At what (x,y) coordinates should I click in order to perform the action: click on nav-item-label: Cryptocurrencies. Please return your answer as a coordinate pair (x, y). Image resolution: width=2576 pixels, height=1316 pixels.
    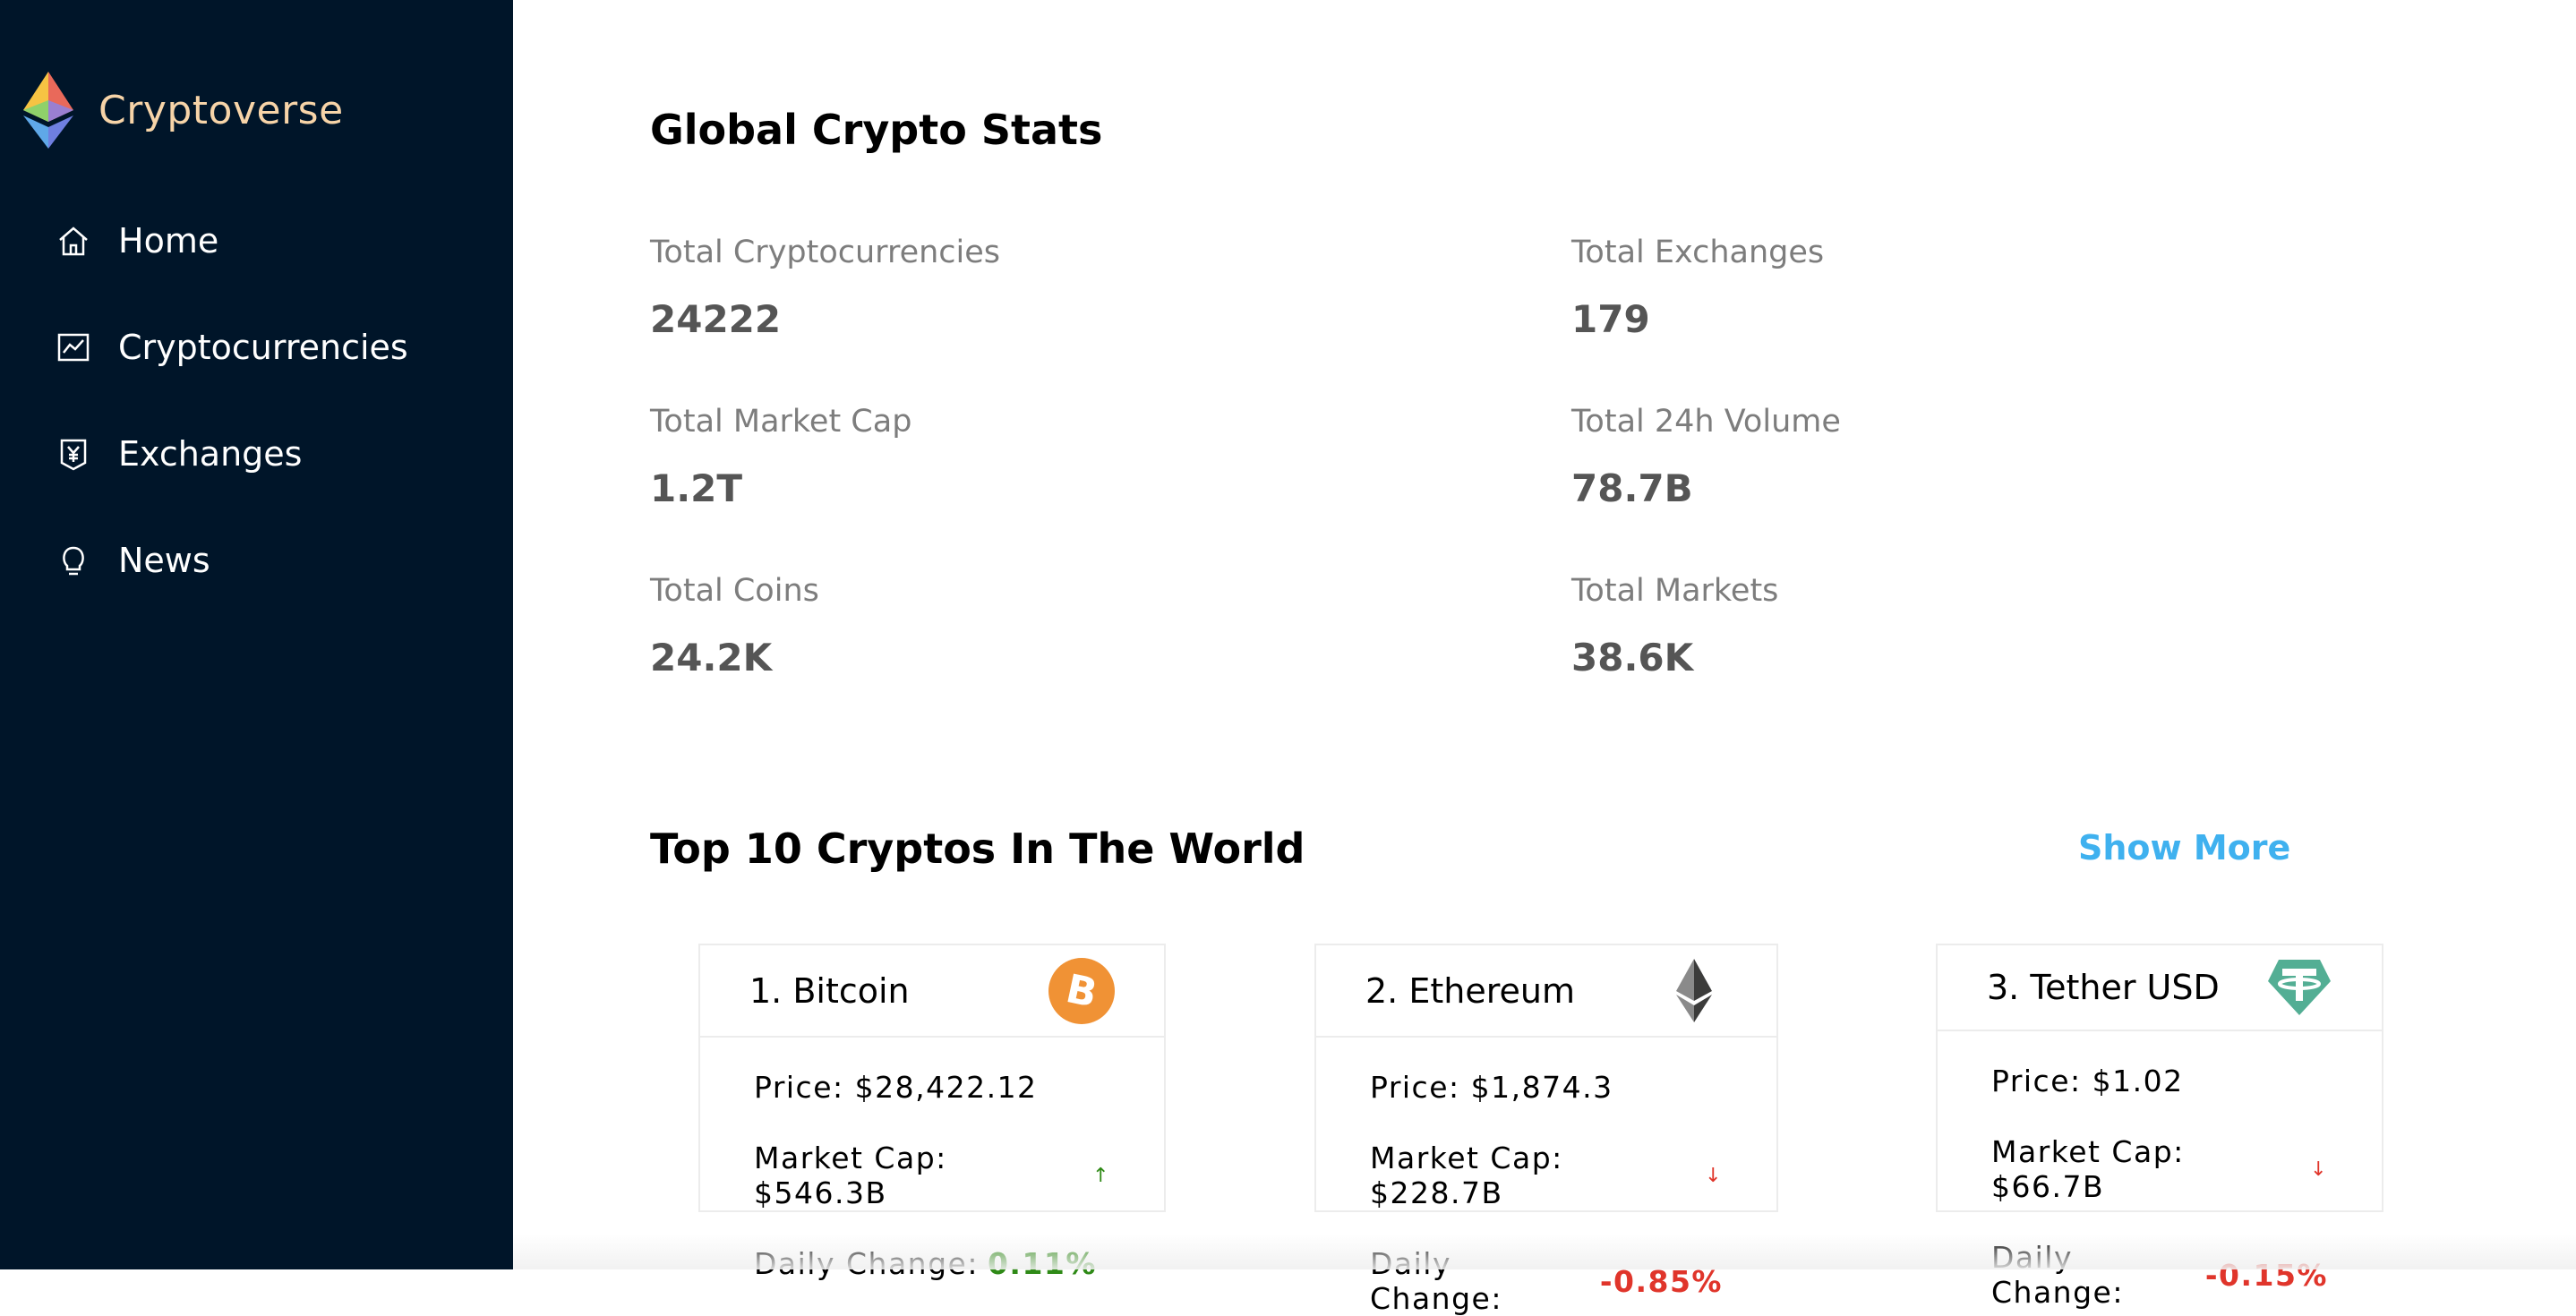
    Looking at the image, I should click on (263, 347).